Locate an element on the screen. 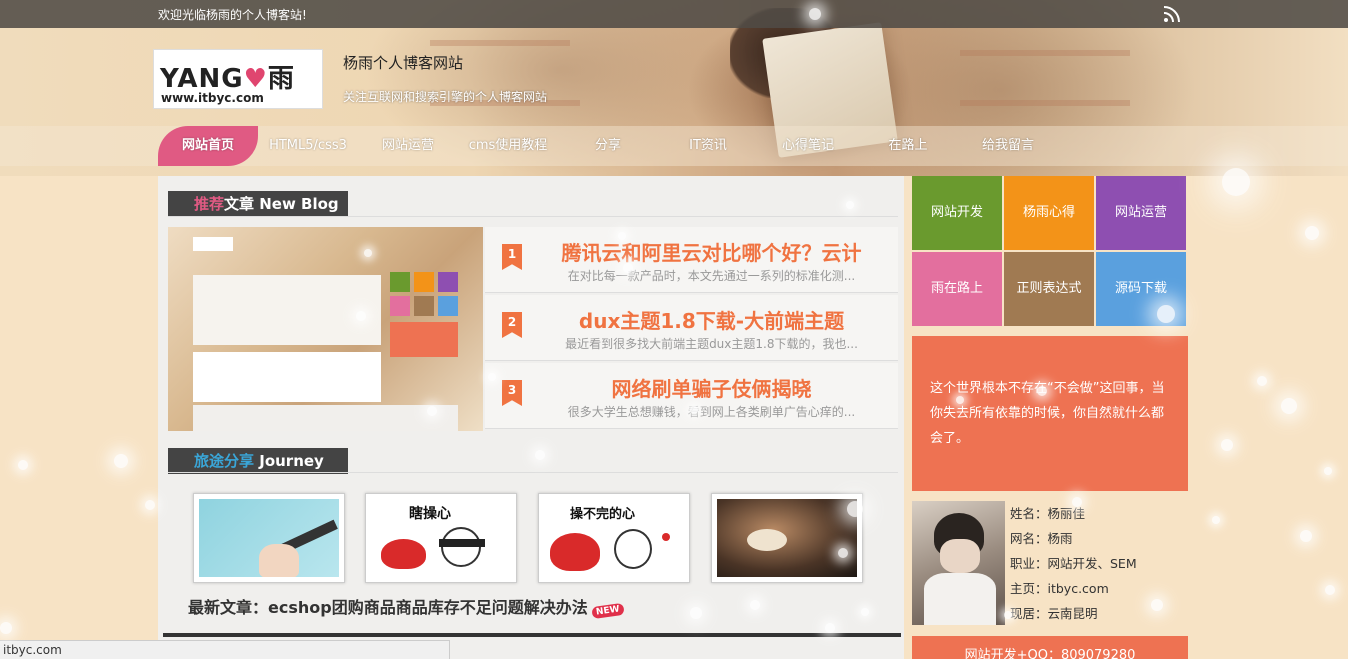 This screenshot has height=659, width=1348. quote-box: 这个世界根本不存在“不会做”这回事，当你失去所有依靠的时候，你自然就什么都会了。 is located at coordinates (1050, 413).